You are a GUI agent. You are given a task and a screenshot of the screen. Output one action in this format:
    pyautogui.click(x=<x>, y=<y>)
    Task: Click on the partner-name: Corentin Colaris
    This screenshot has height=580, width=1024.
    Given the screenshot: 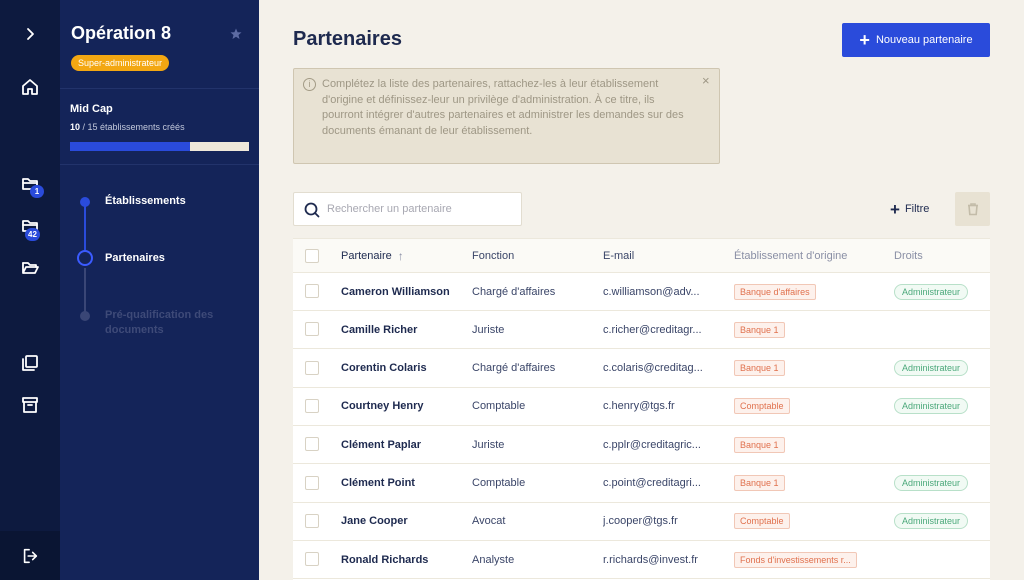 What is the action you would take?
    pyautogui.click(x=384, y=368)
    